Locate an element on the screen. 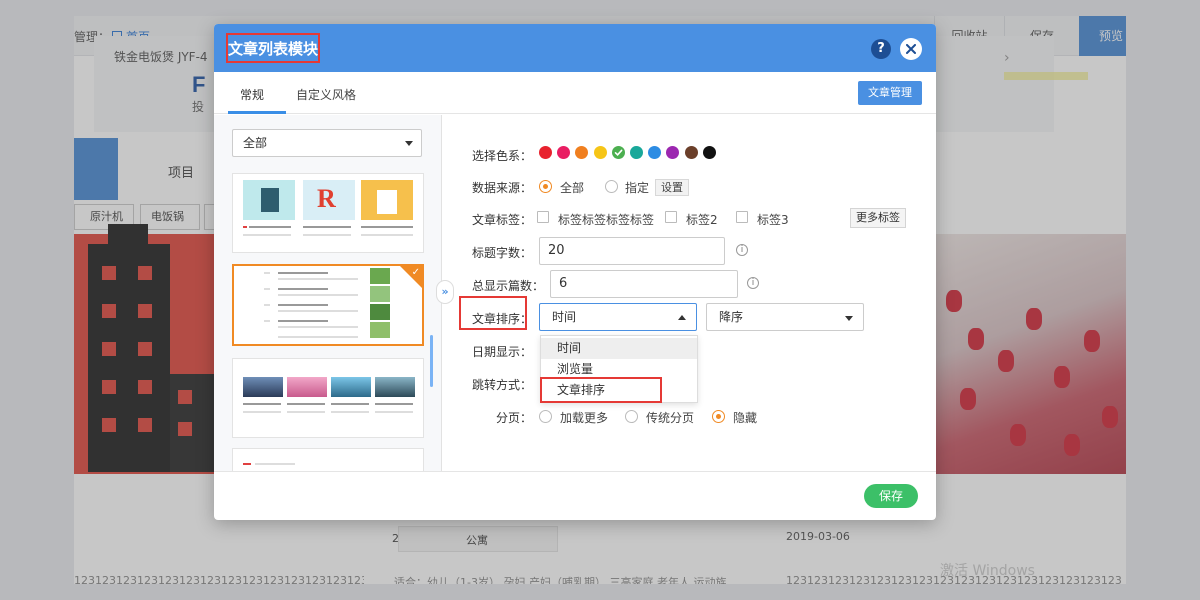  highlight-title-box is located at coordinates (273, 48).